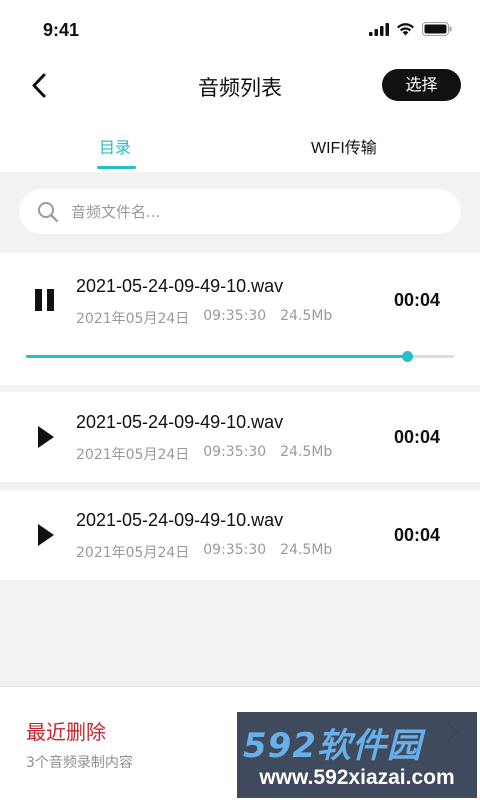  Describe the element at coordinates (344, 146) in the screenshot. I see `tab-wifi-transfer: WIFI传输` at that location.